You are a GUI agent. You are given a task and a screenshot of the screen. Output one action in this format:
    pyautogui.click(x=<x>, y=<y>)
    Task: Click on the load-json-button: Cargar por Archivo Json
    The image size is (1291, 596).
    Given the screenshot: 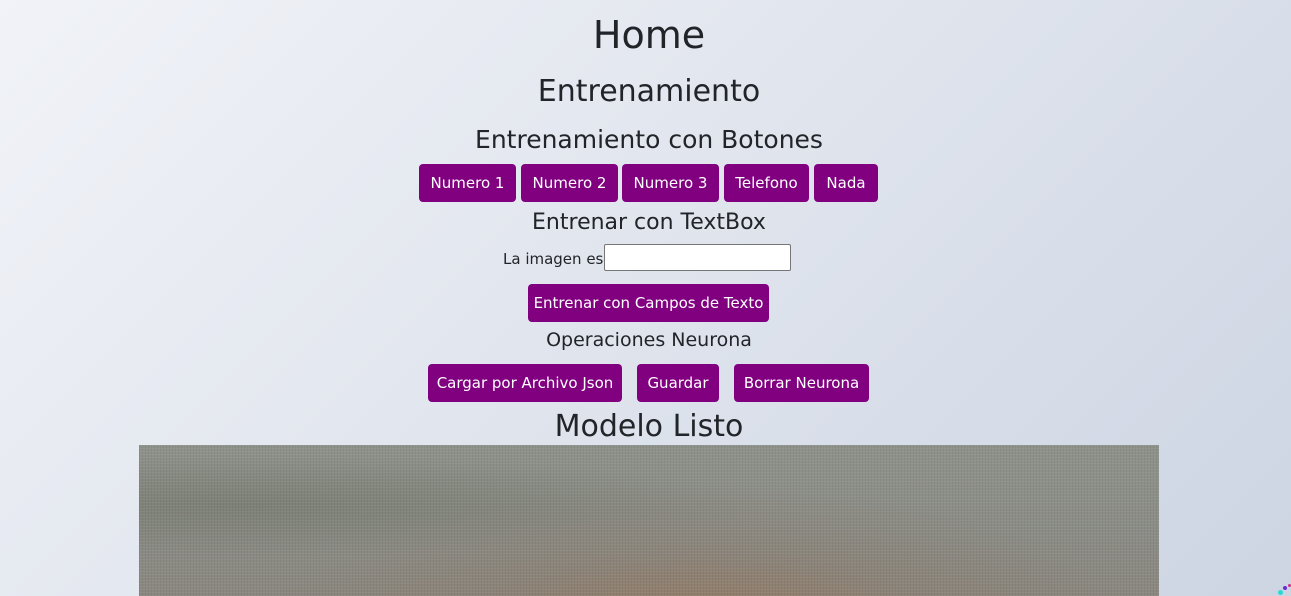 What is the action you would take?
    pyautogui.click(x=525, y=383)
    